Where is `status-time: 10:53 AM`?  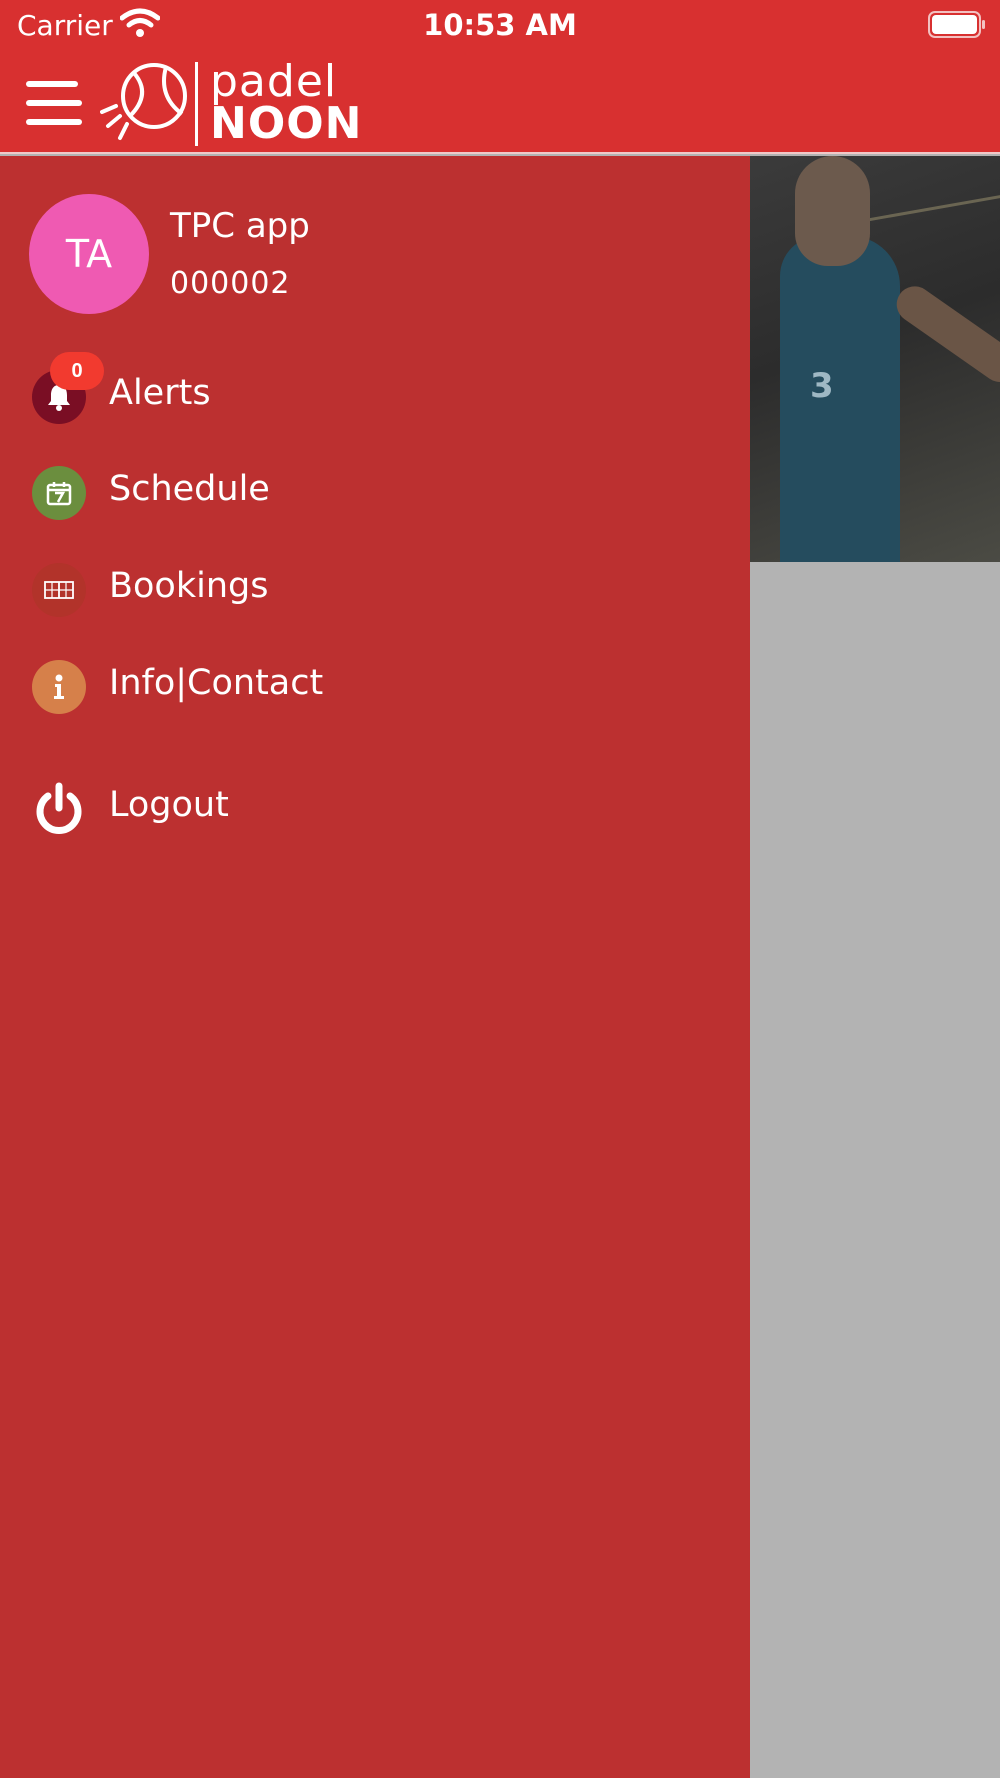
status-time: 10:53 AM is located at coordinates (500, 25).